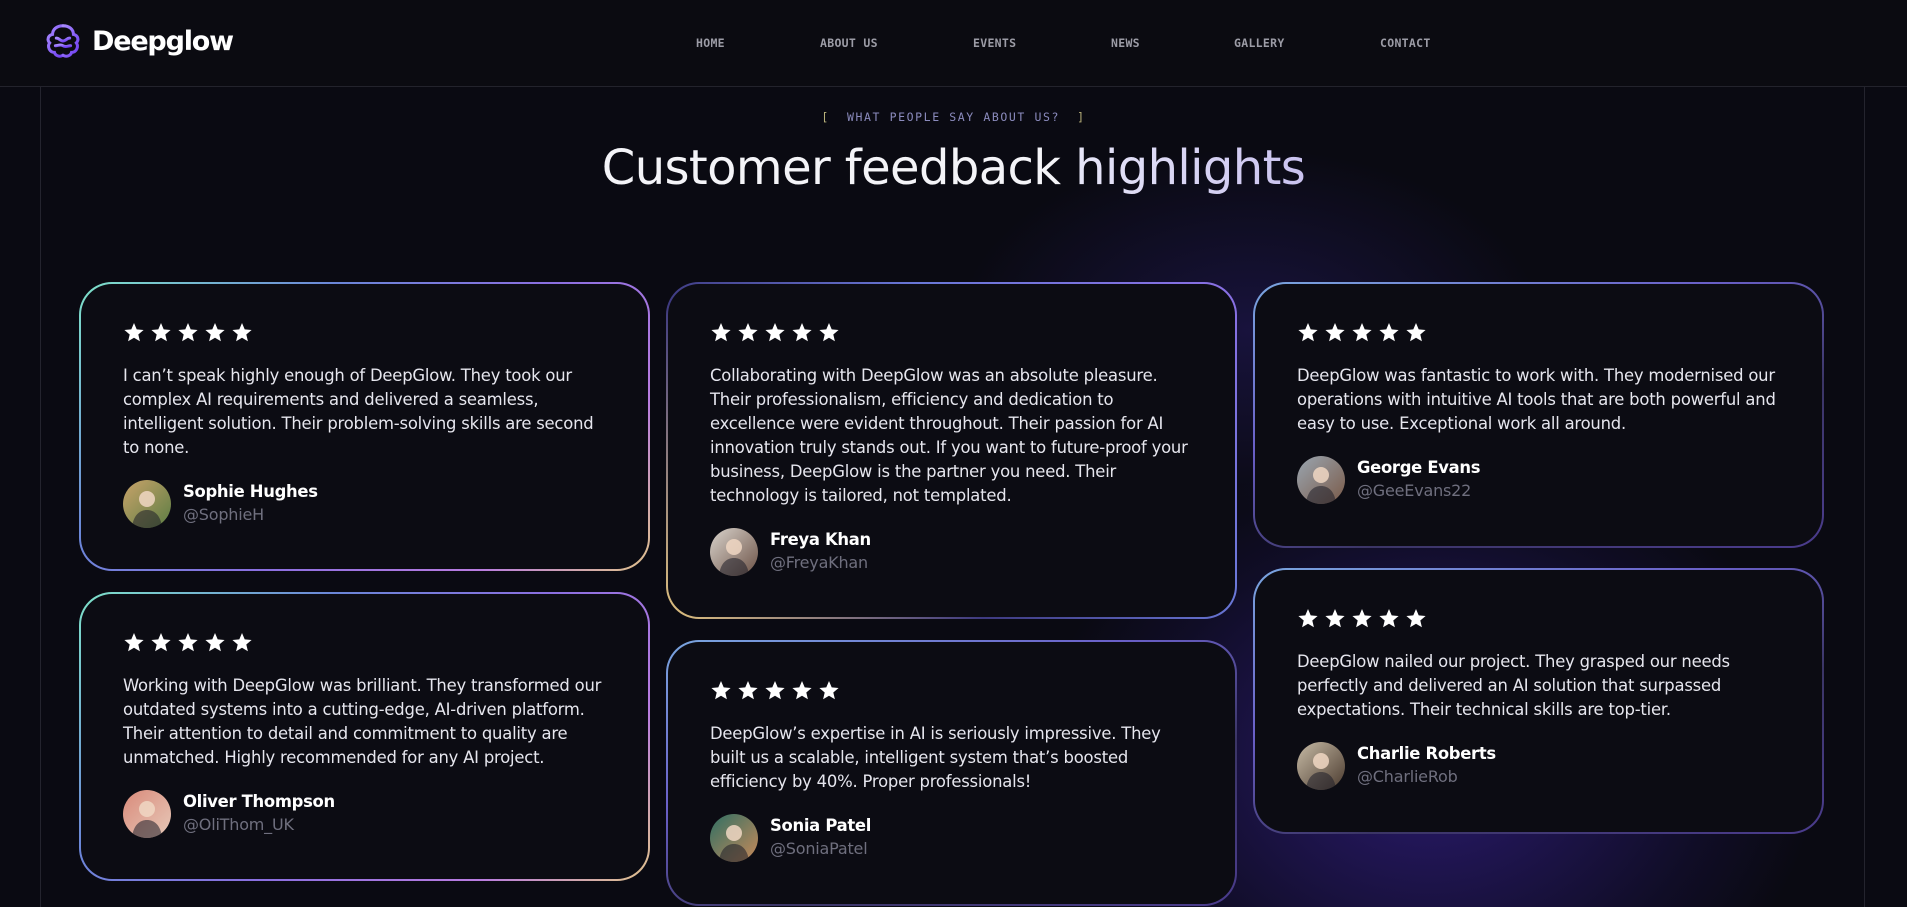 Image resolution: width=1907 pixels, height=907 pixels. What do you see at coordinates (1259, 43) in the screenshot?
I see `nav-gallery: GALLERY` at bounding box center [1259, 43].